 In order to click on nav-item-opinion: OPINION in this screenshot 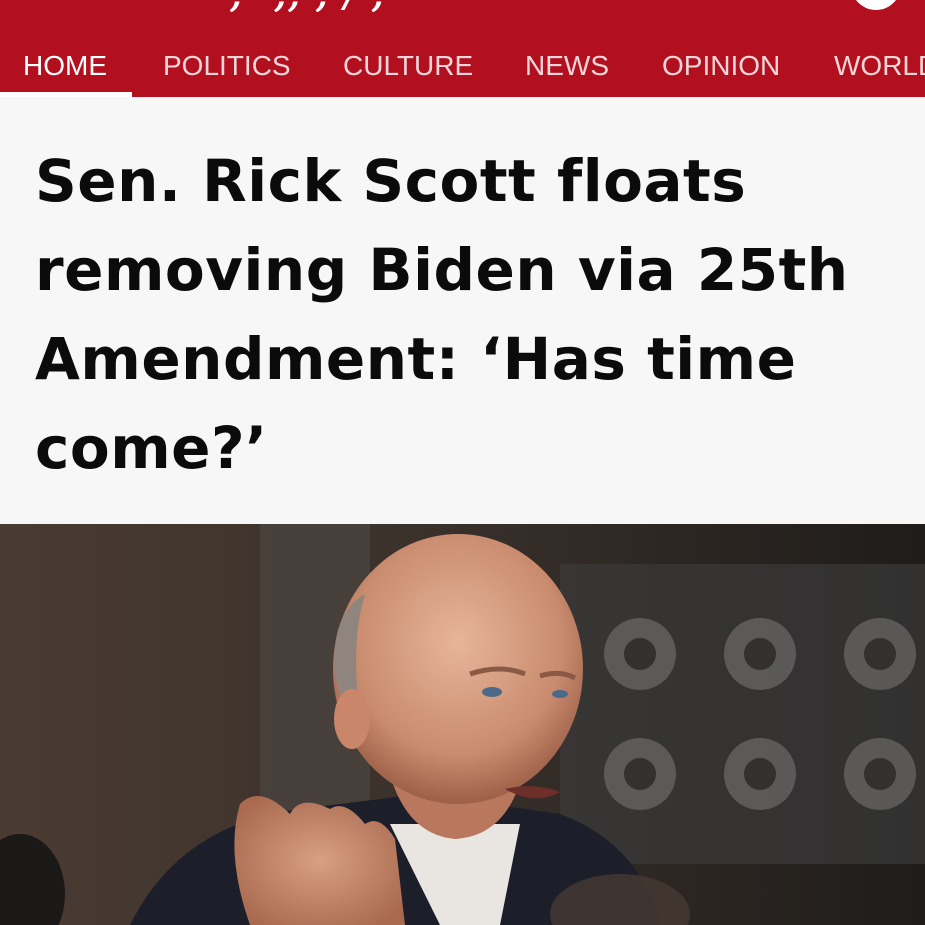, I will do `click(721, 66)`.